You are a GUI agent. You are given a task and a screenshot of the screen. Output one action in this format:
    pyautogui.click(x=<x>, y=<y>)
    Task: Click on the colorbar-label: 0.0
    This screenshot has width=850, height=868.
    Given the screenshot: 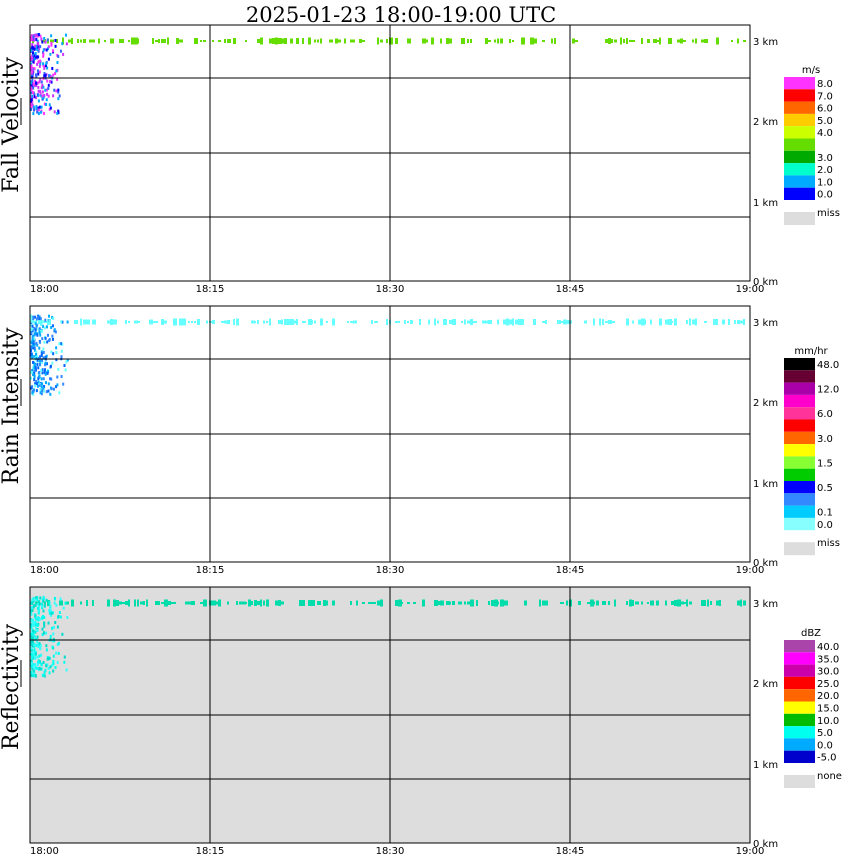 What is the action you would take?
    pyautogui.click(x=825, y=745)
    